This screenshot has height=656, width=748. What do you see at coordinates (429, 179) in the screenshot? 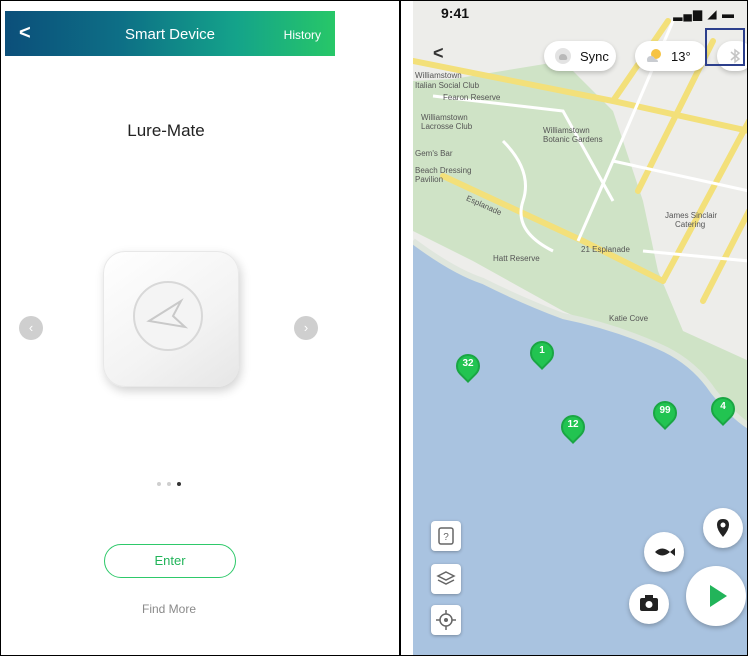
I see `map-label: Pavilion` at bounding box center [429, 179].